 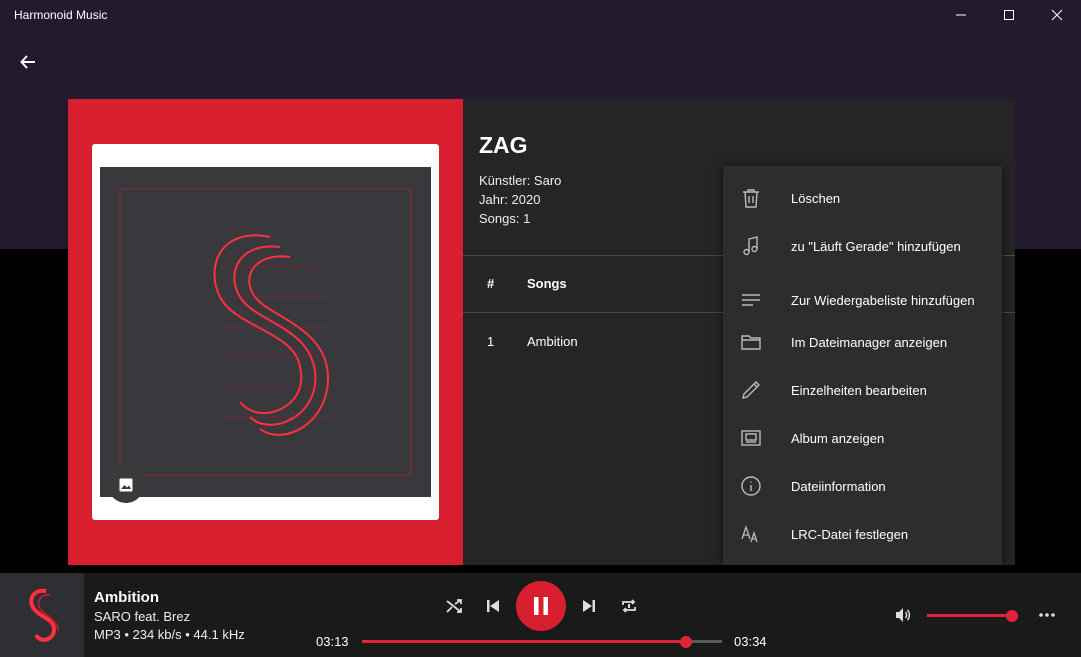 I want to click on back-button, so click(x=28, y=62).